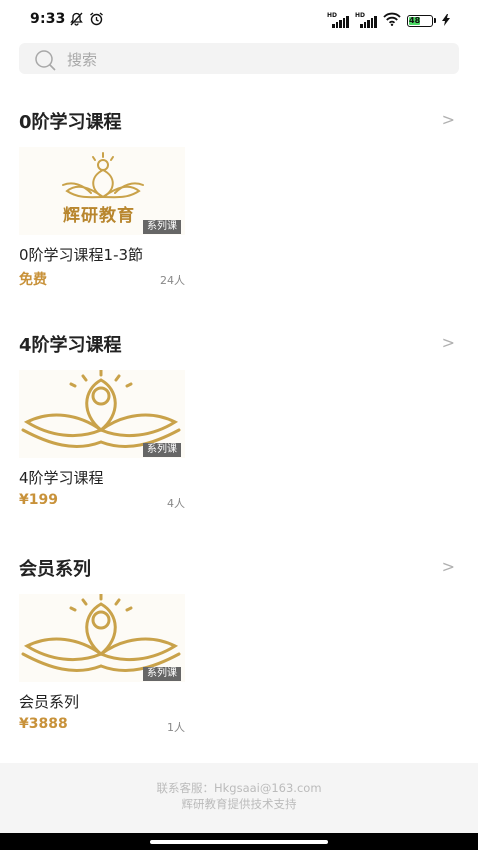 The width and height of the screenshot is (478, 850). Describe the element at coordinates (43, 724) in the screenshot. I see `course-price: ¥3888` at that location.